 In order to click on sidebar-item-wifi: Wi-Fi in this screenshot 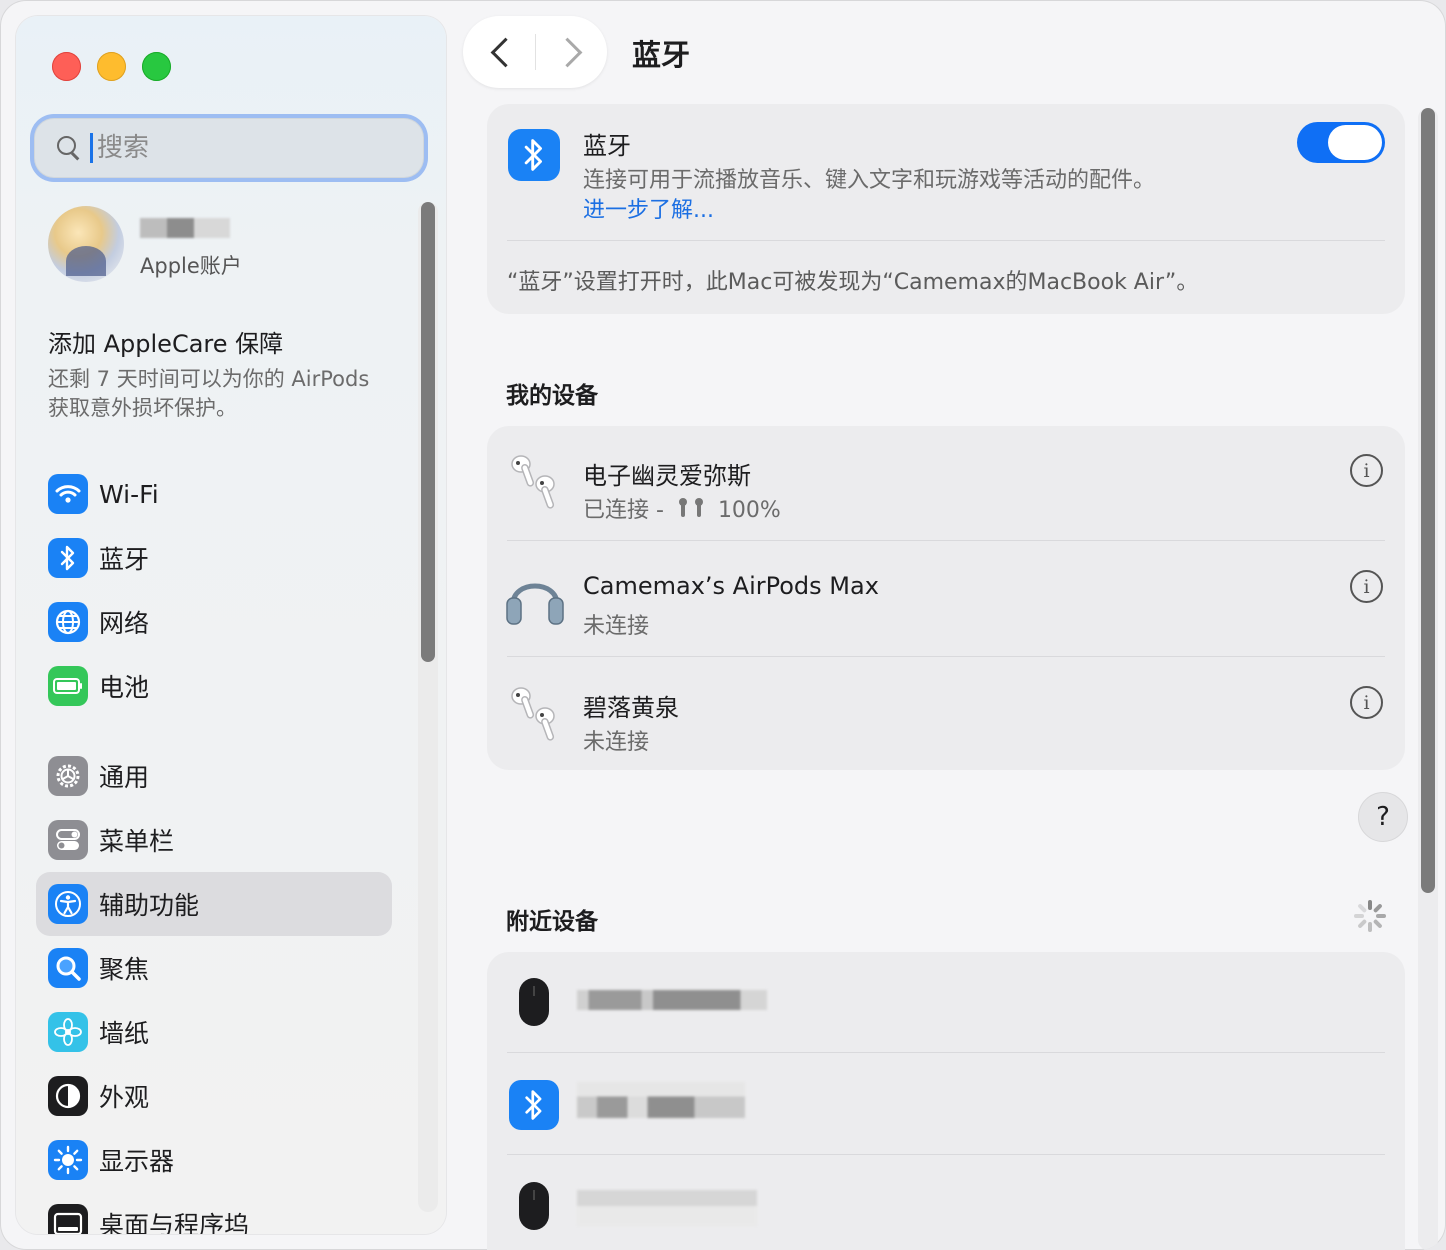, I will do `click(214, 494)`.